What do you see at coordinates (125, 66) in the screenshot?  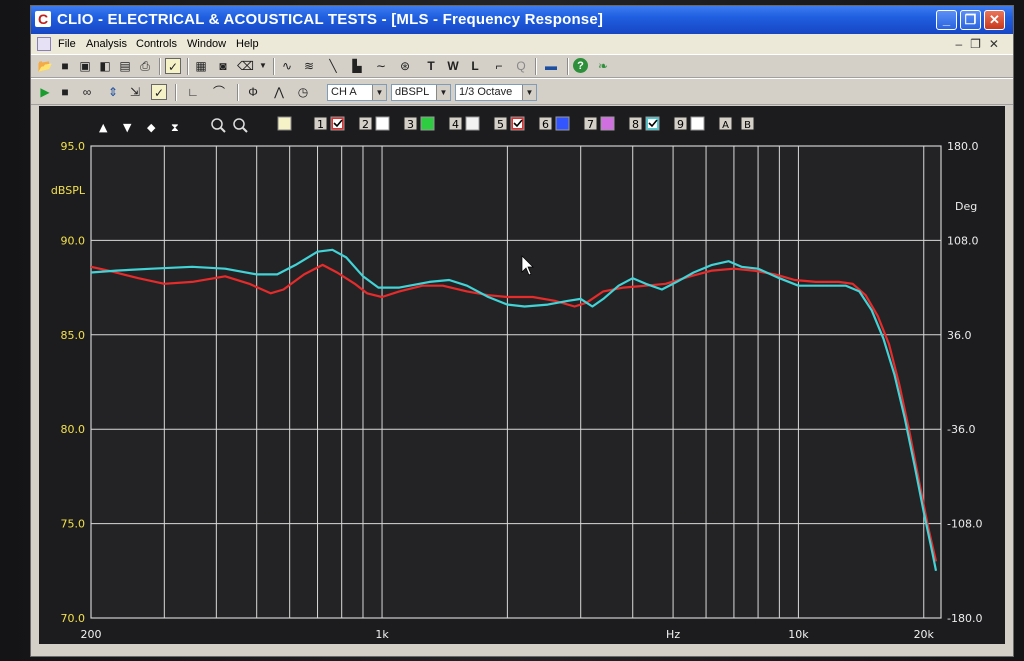 I see `copy-icon: ▤` at bounding box center [125, 66].